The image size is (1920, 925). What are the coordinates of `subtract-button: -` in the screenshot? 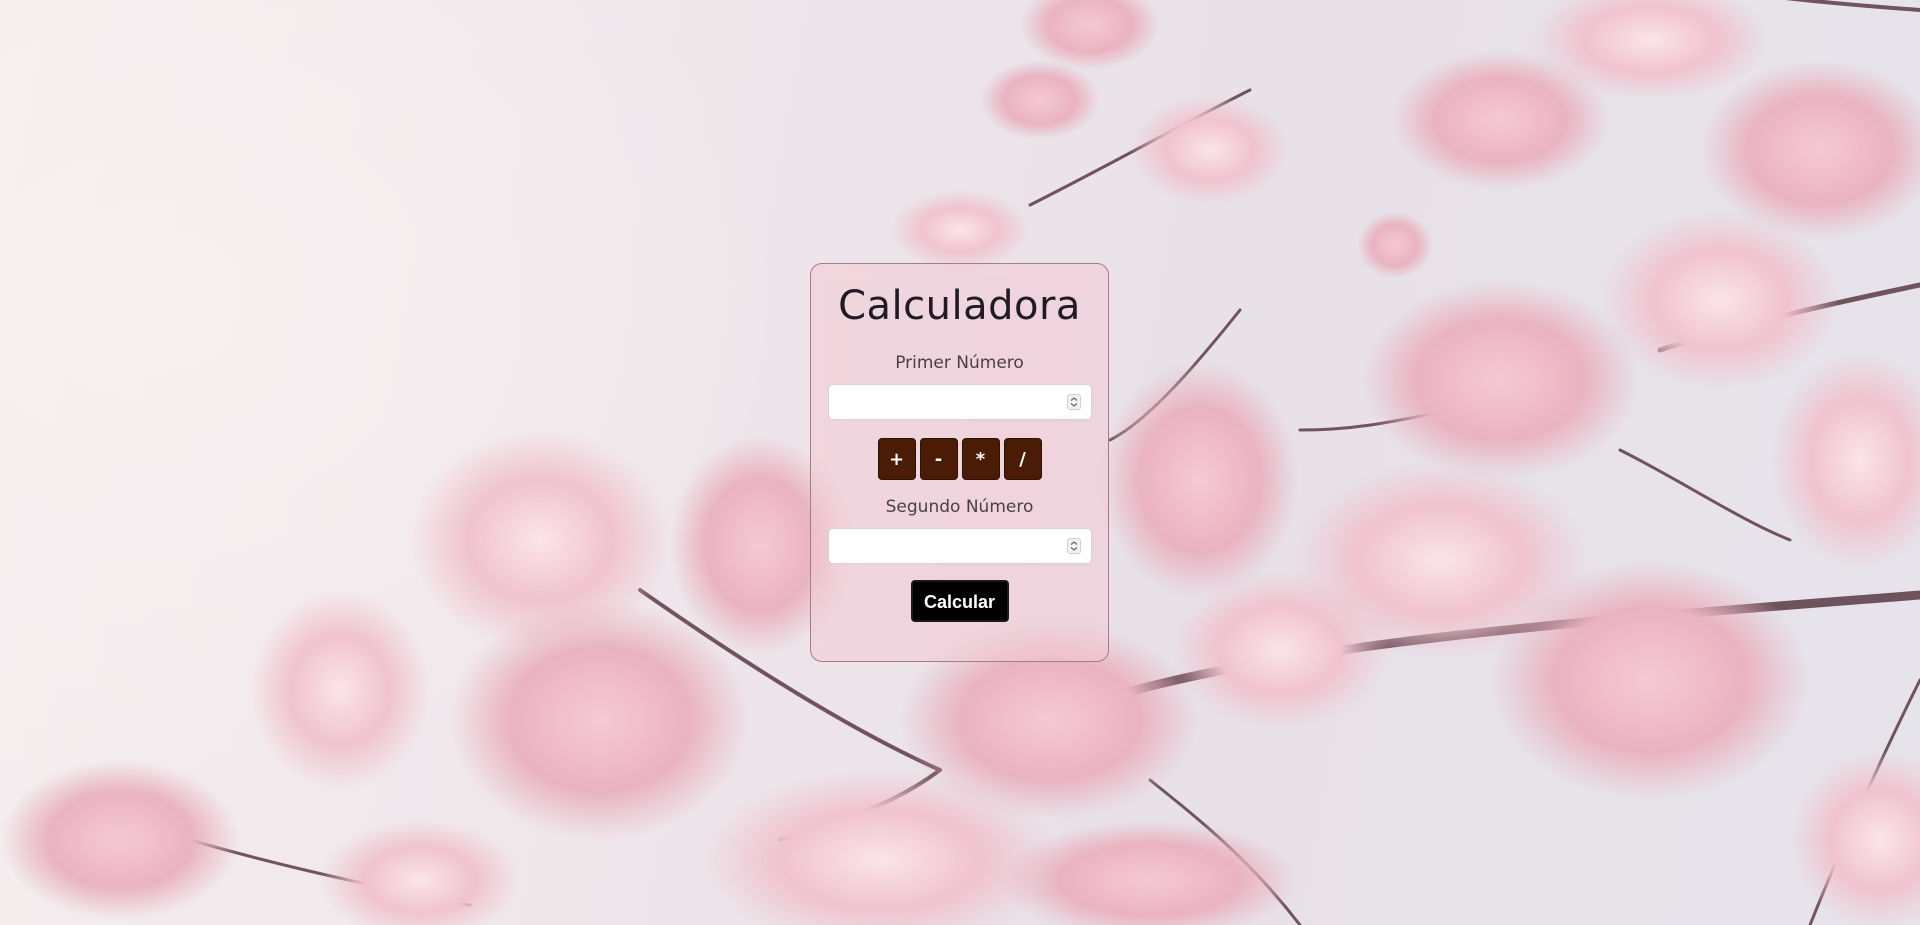 It's located at (938, 459).